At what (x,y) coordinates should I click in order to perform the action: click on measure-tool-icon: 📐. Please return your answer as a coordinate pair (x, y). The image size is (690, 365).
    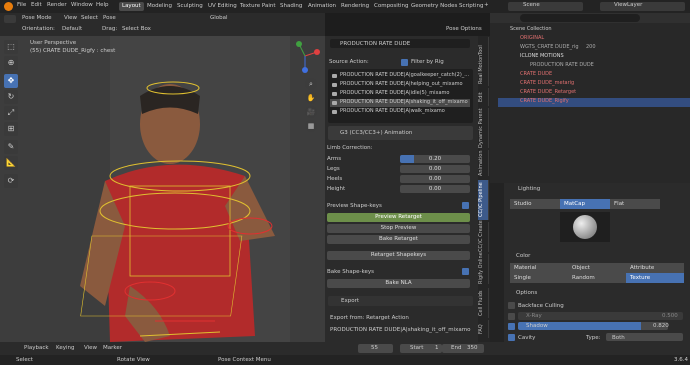
    Looking at the image, I should click on (11, 163).